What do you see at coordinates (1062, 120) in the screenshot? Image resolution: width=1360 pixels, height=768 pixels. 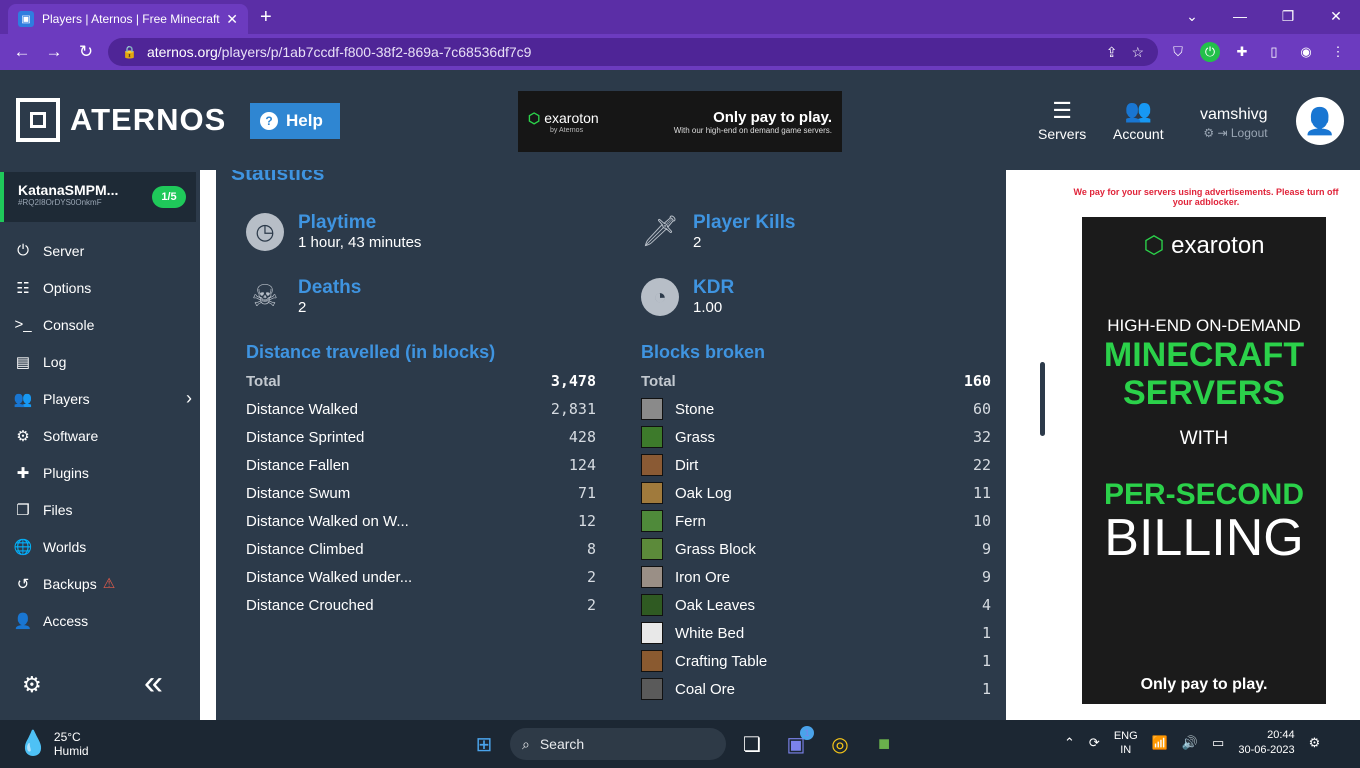 I see `servers-nav-button: ☰ Servers` at bounding box center [1062, 120].